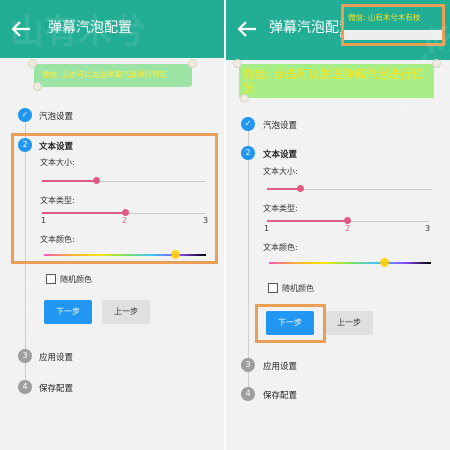 The height and width of the screenshot is (450, 450). I want to click on app-bar: 弹幕汽泡配置, so click(112, 29).